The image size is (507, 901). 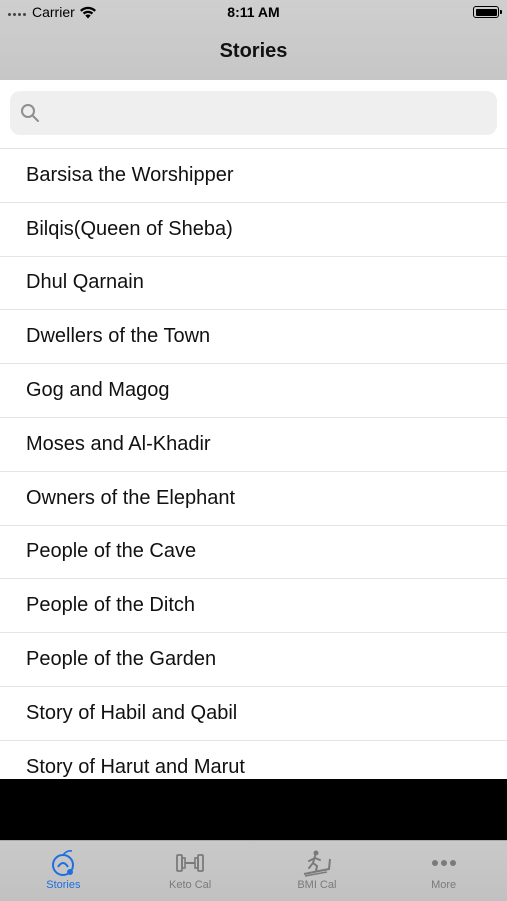 What do you see at coordinates (129, 228) in the screenshot?
I see `list-item-label: Bilqis(Queen of Sheba)` at bounding box center [129, 228].